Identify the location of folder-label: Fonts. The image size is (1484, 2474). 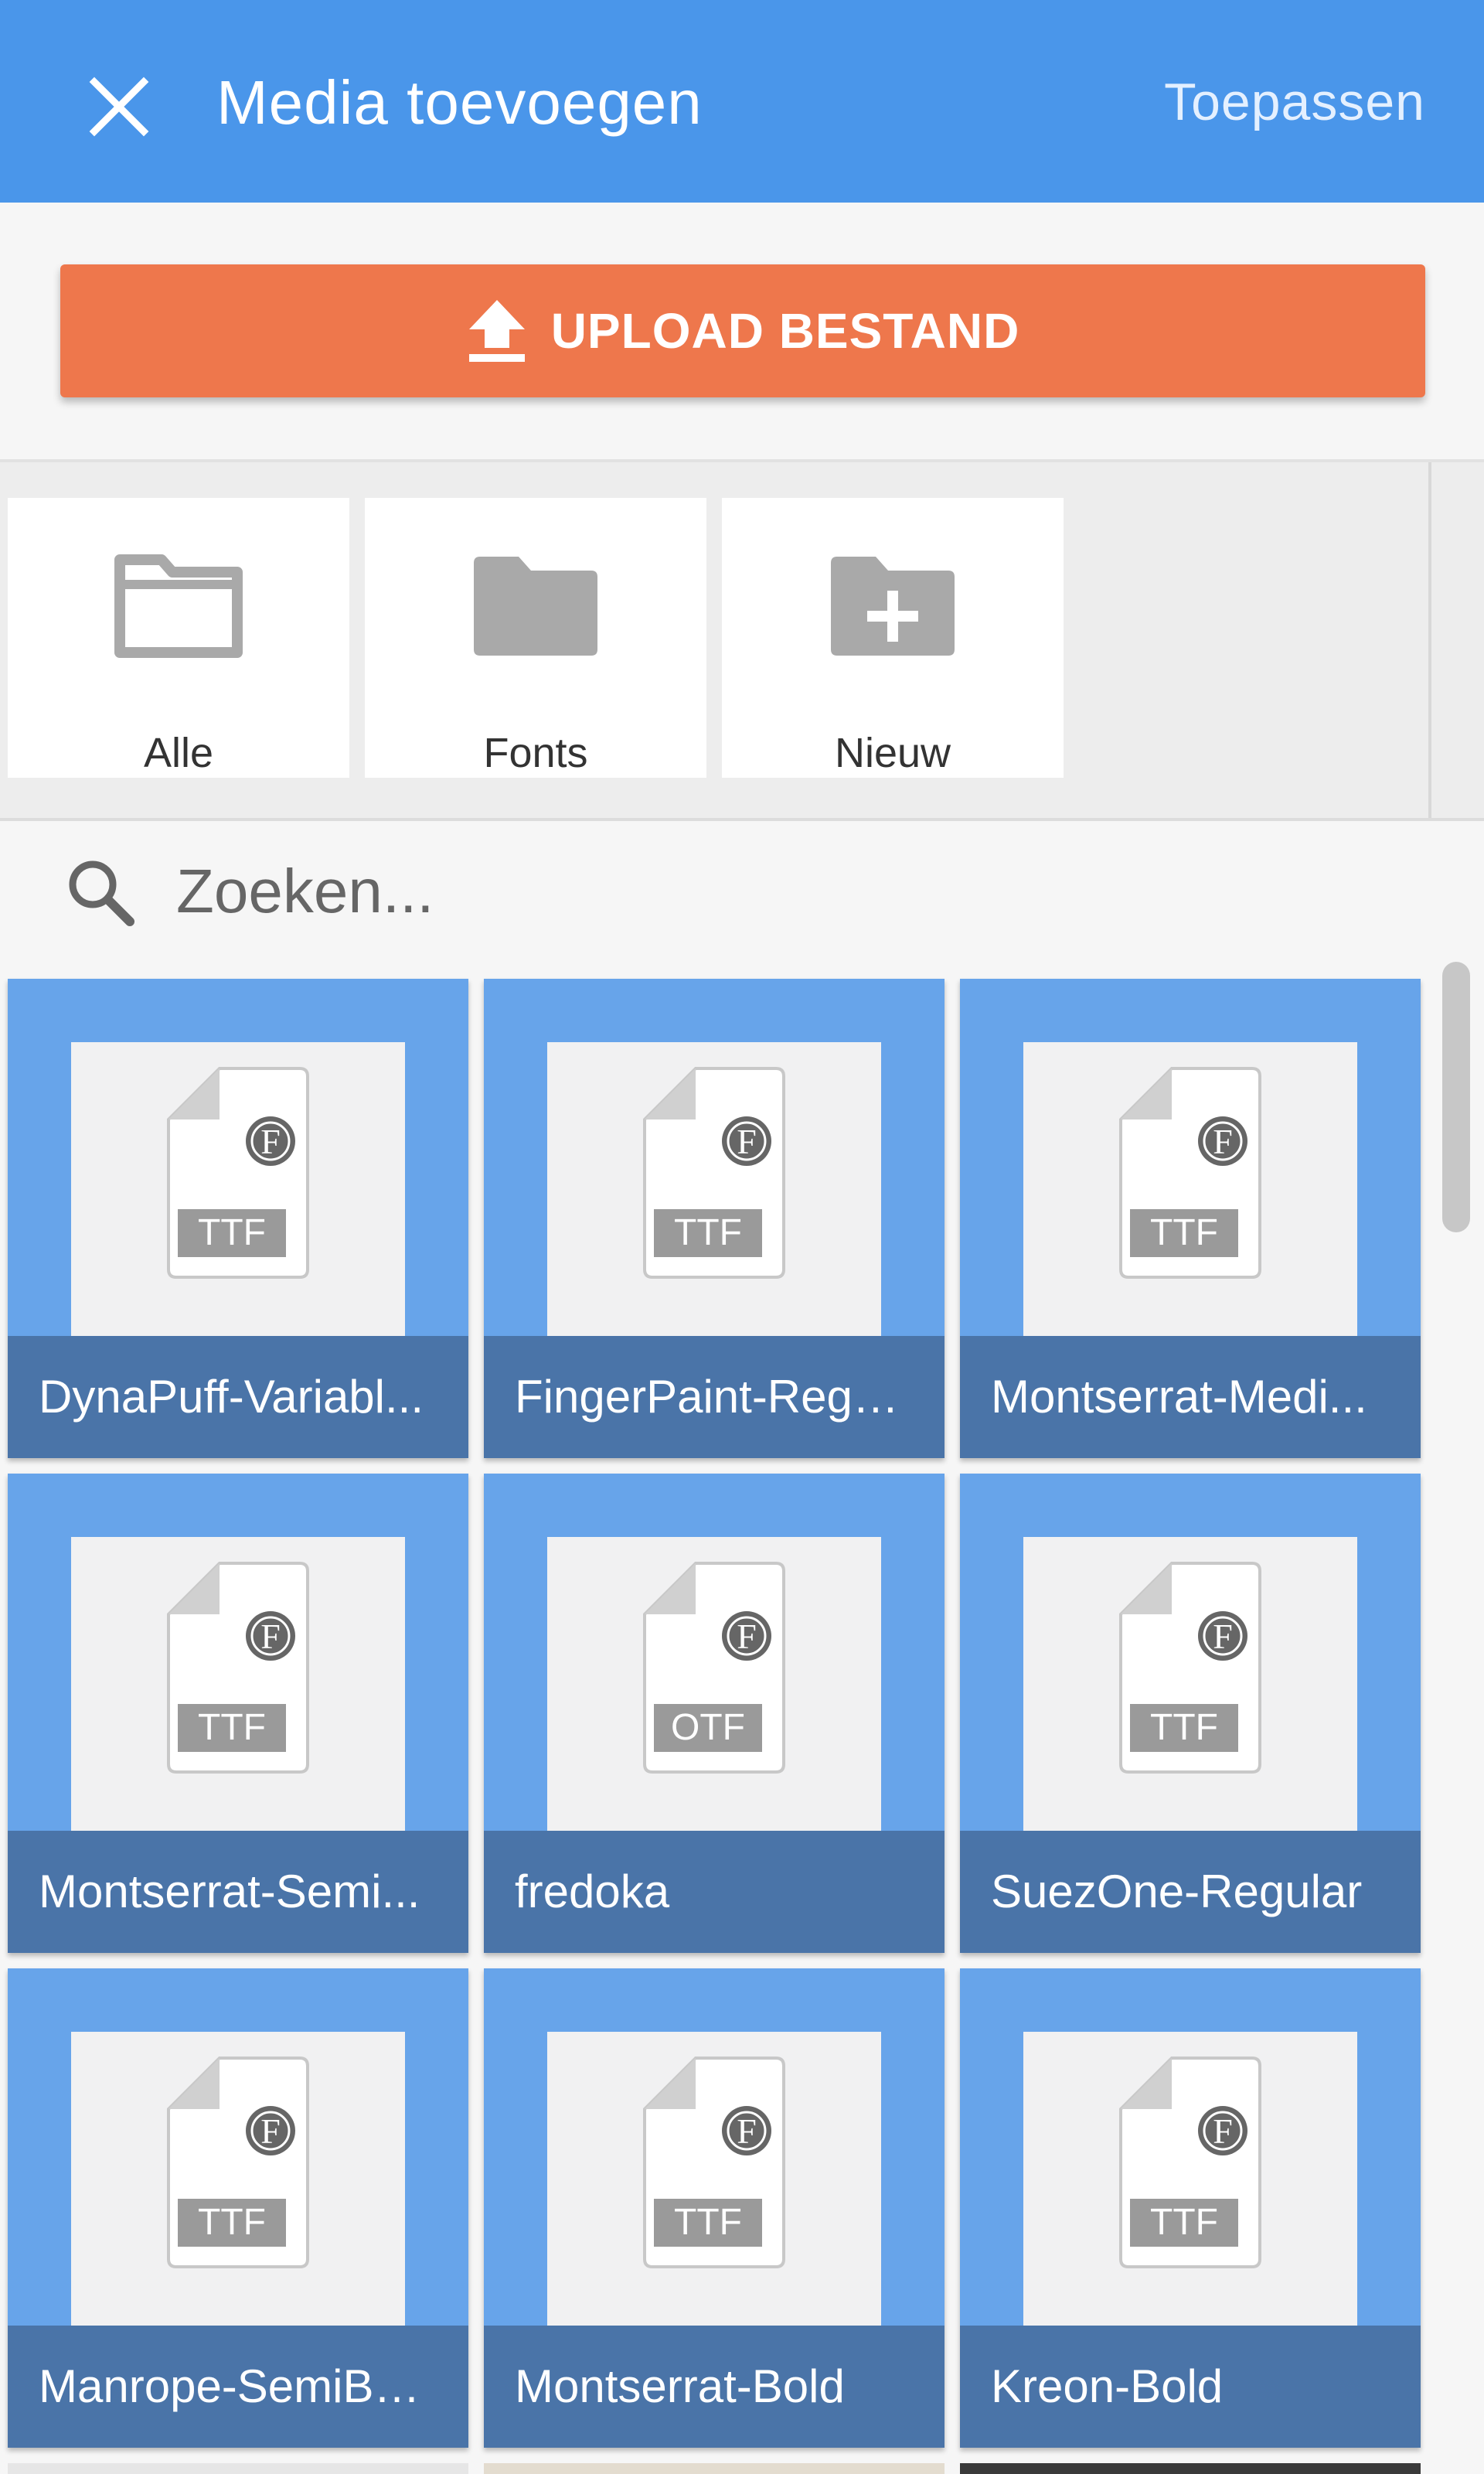
(535, 753).